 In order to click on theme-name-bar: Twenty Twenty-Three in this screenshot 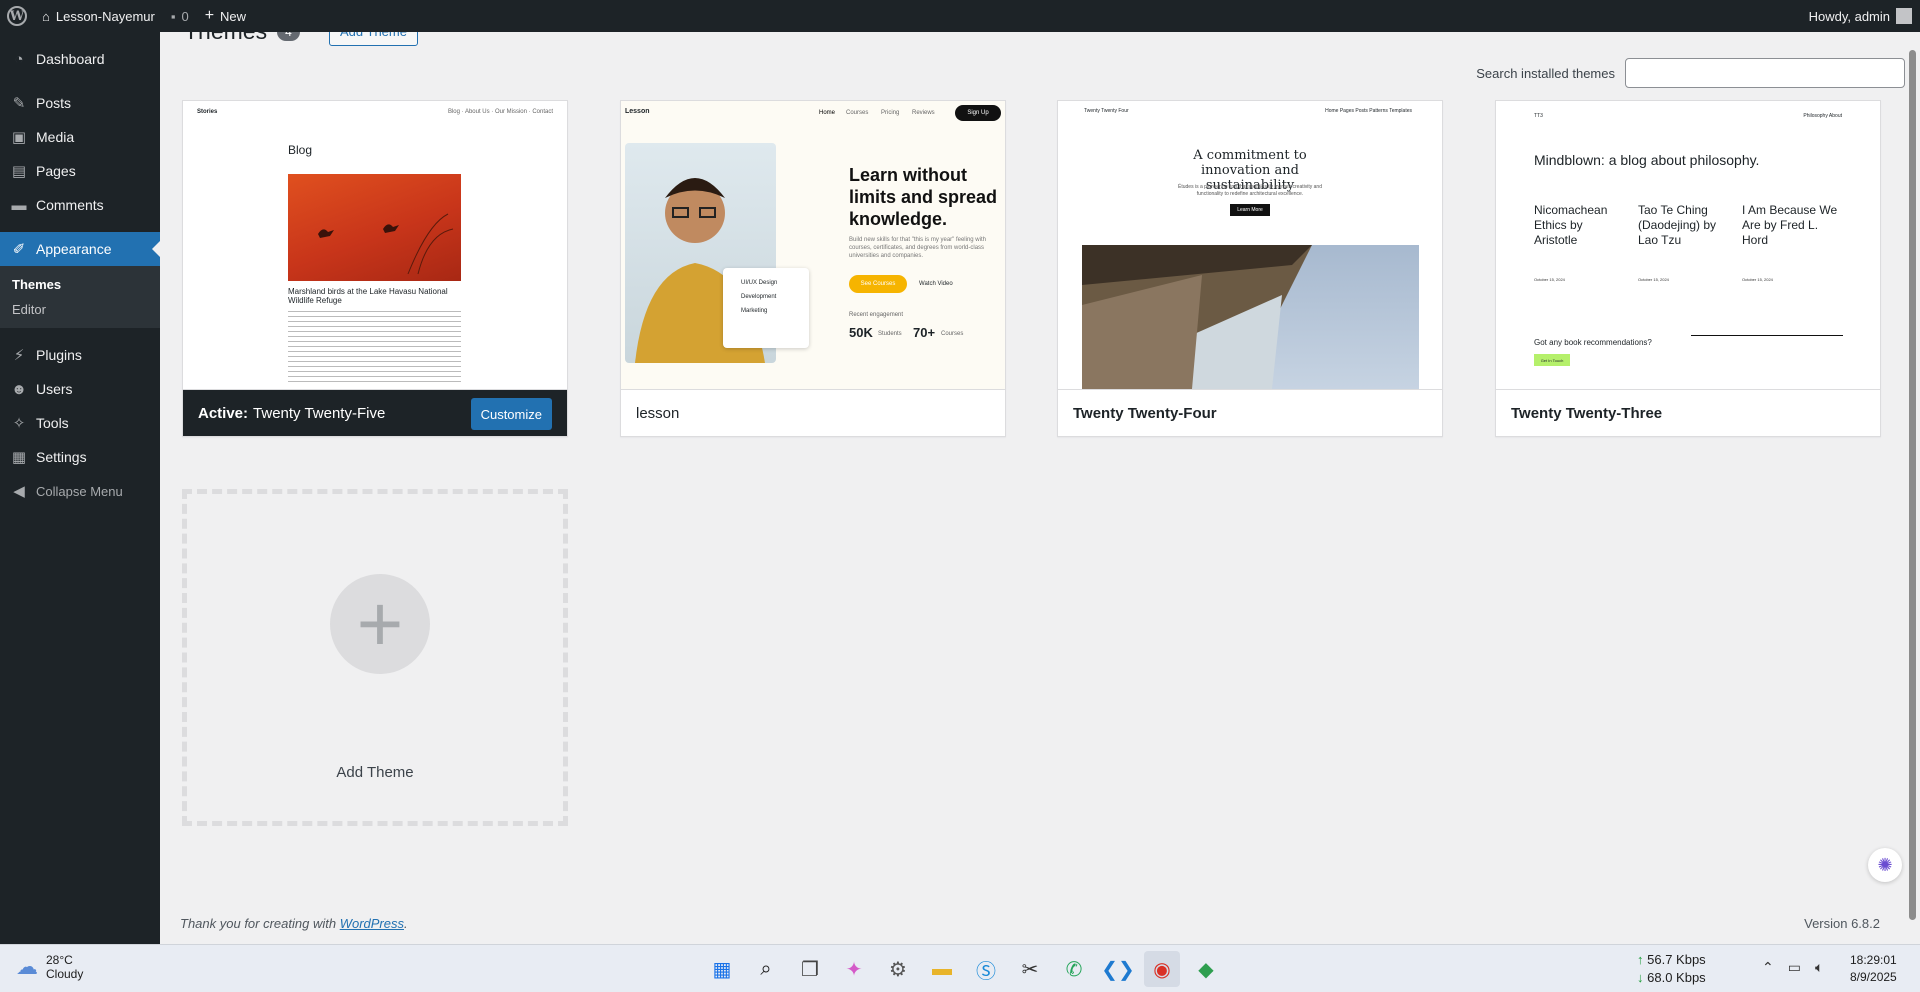, I will do `click(1688, 412)`.